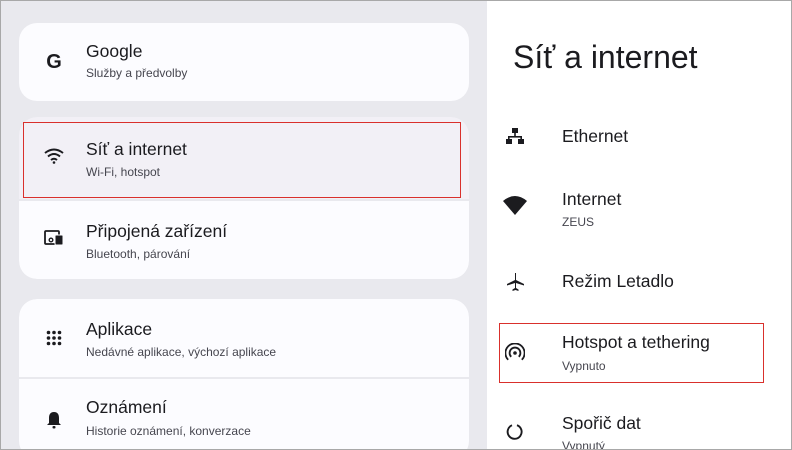  Describe the element at coordinates (515, 432) in the screenshot. I see `data-saver-icon` at that location.